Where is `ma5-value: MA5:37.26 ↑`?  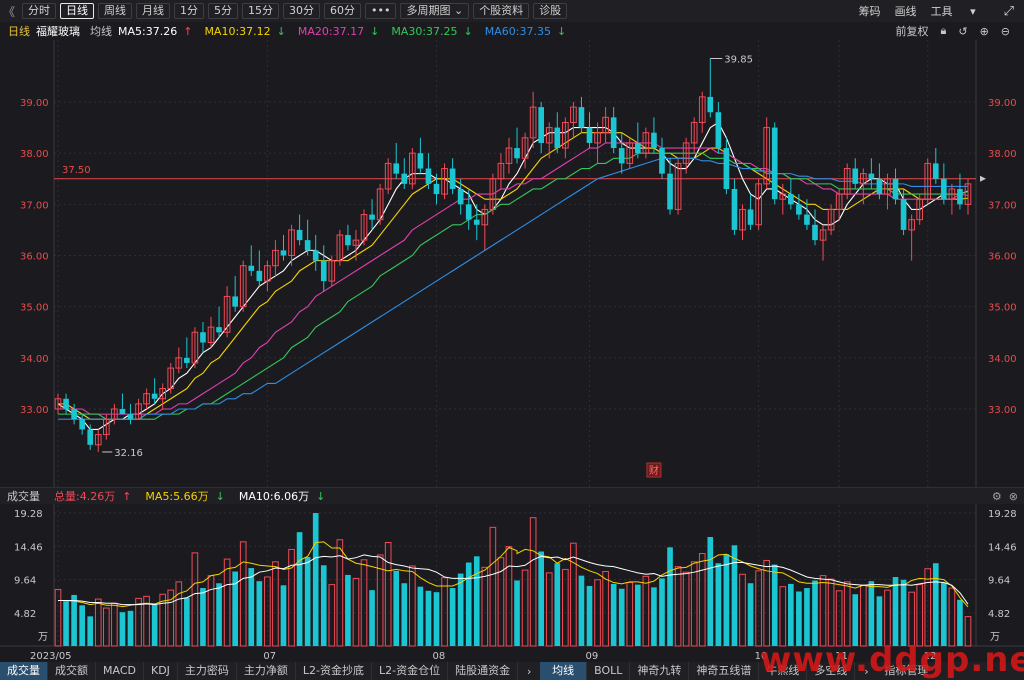
ma5-value: MA5:37.26 ↑ is located at coordinates (158, 31).